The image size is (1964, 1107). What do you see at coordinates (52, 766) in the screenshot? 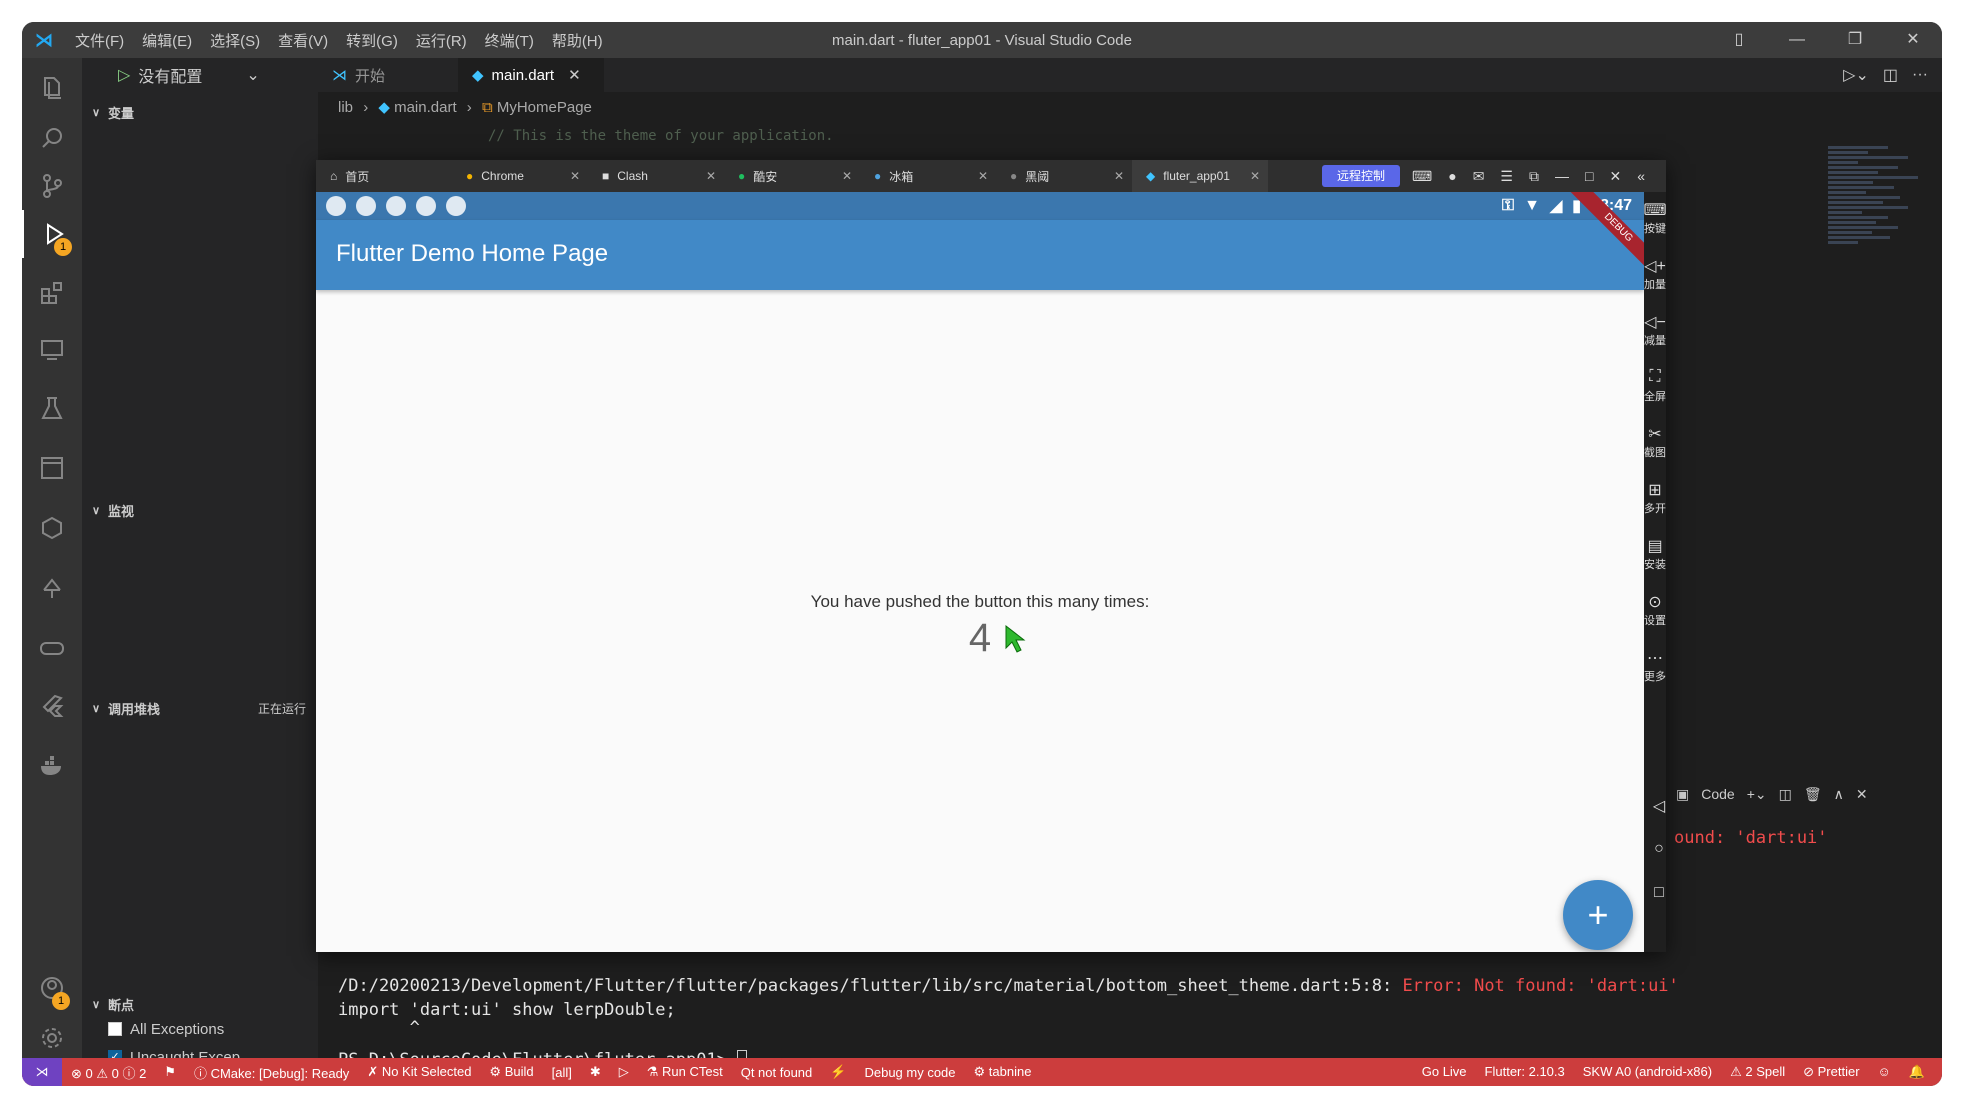
I see `docker-icon` at bounding box center [52, 766].